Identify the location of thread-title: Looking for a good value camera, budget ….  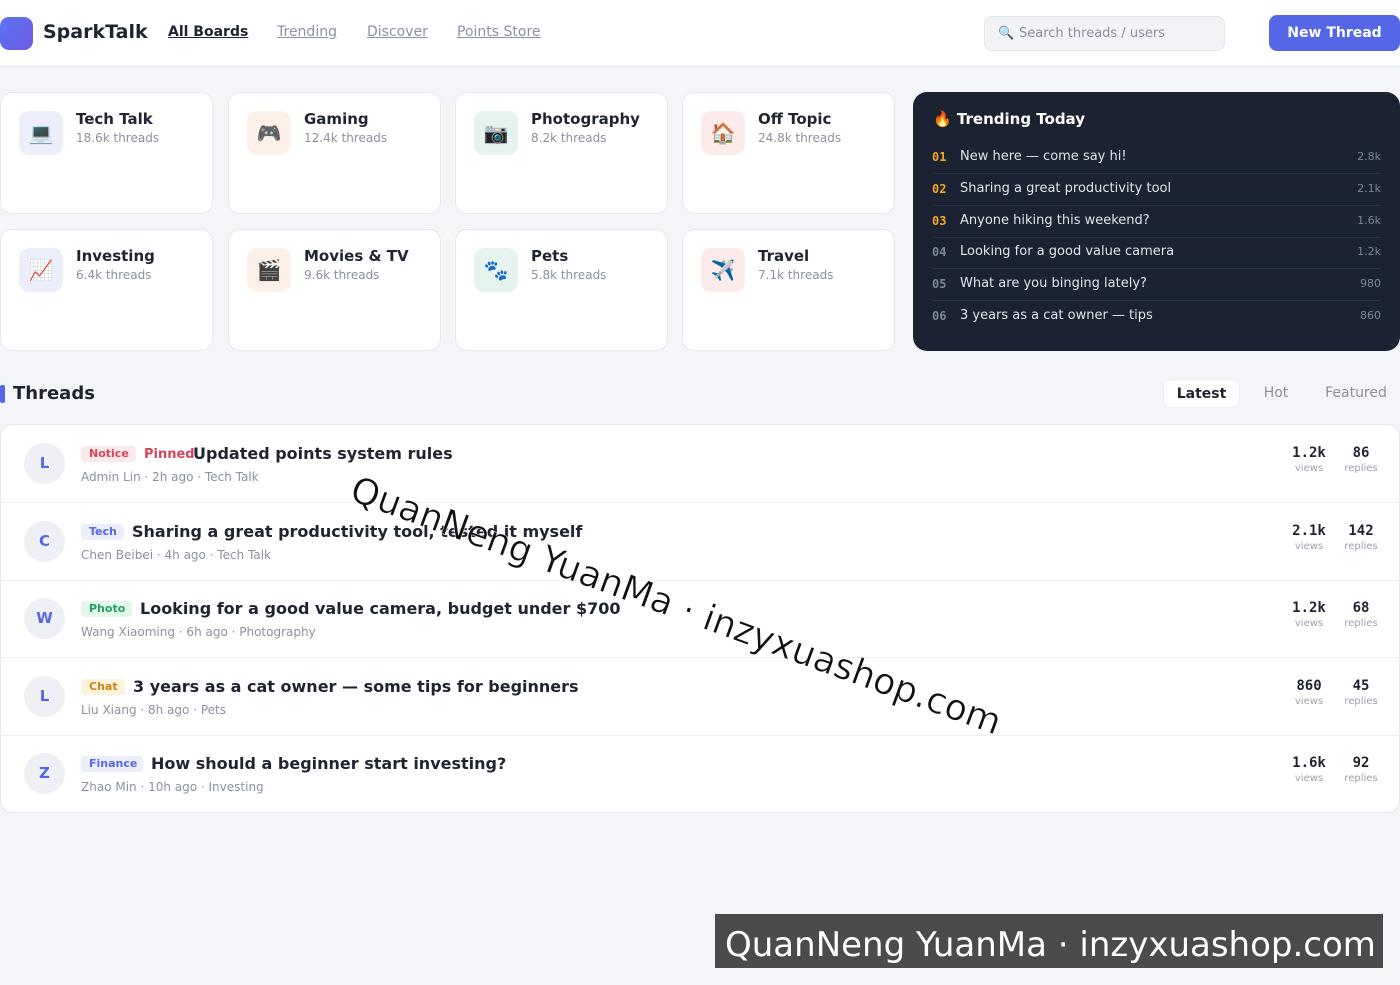
(380, 608).